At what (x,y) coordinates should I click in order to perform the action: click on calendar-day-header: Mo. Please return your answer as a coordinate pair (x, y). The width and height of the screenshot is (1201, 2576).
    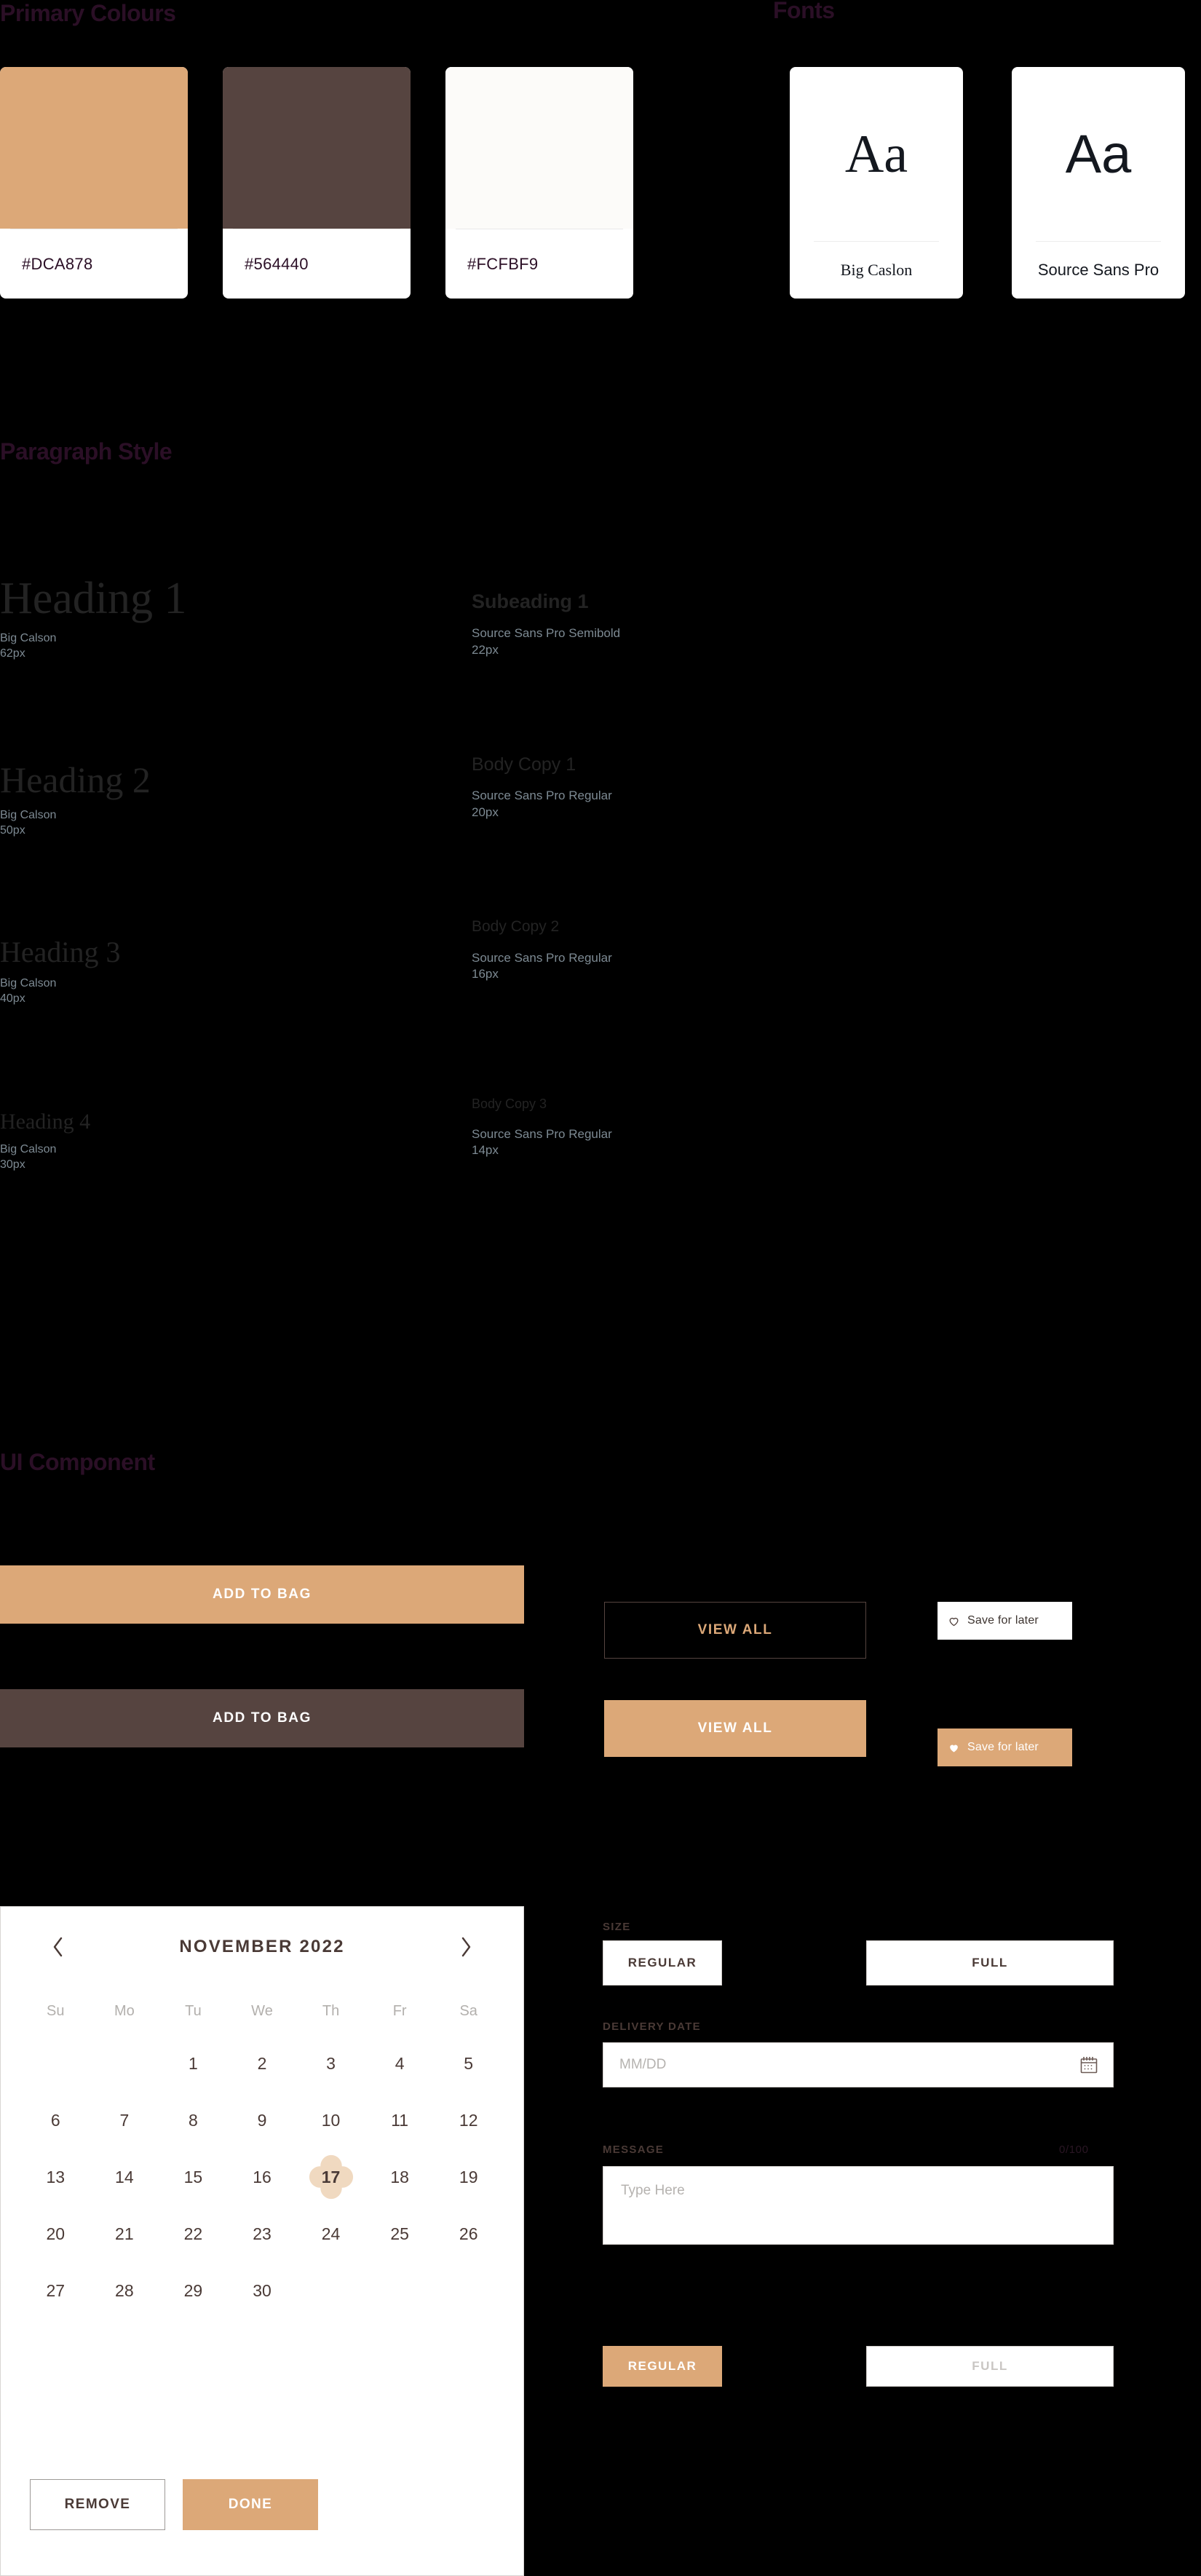
    Looking at the image, I should click on (124, 2011).